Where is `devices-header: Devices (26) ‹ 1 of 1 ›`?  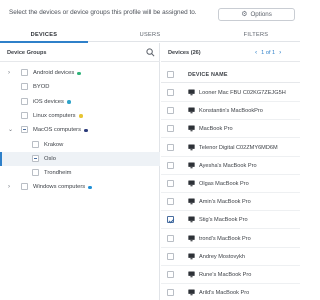 devices-header: Devices (26) ‹ 1 of 1 › is located at coordinates (230, 52).